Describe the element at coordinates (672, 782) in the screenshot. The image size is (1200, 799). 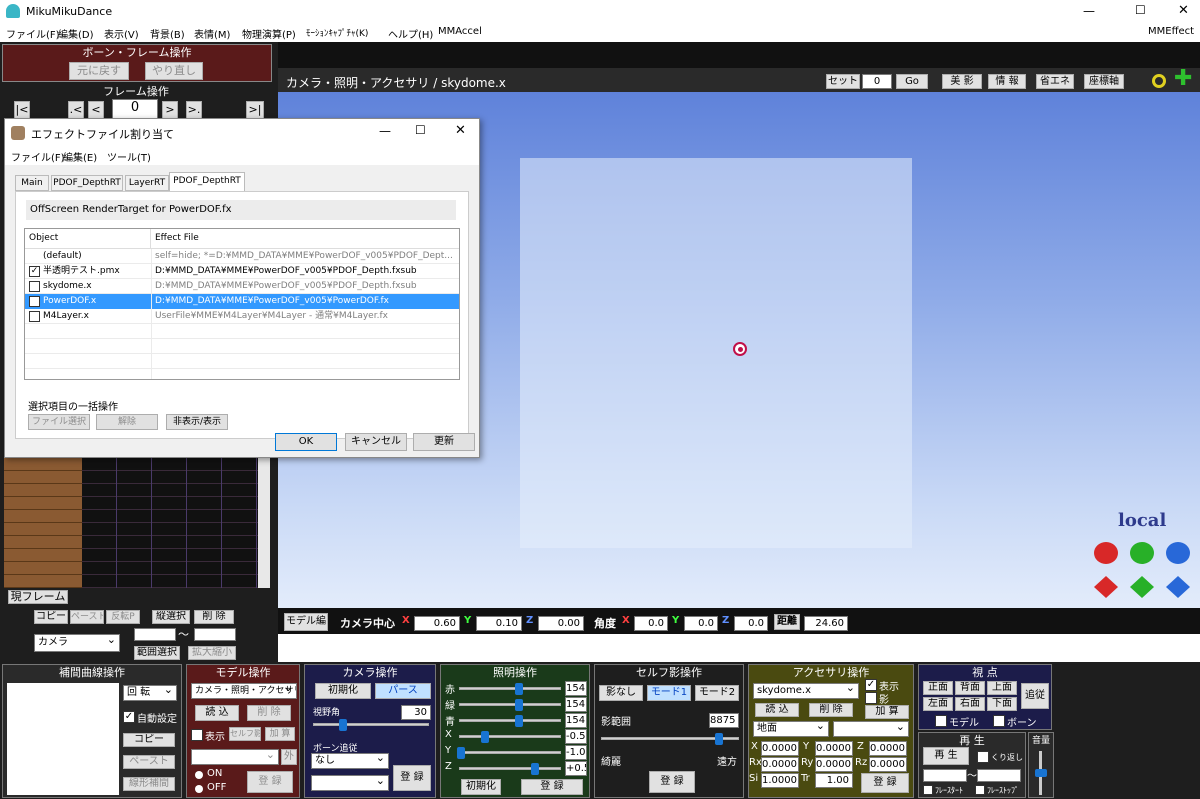
I see `shadow-register-button: 登 録` at that location.